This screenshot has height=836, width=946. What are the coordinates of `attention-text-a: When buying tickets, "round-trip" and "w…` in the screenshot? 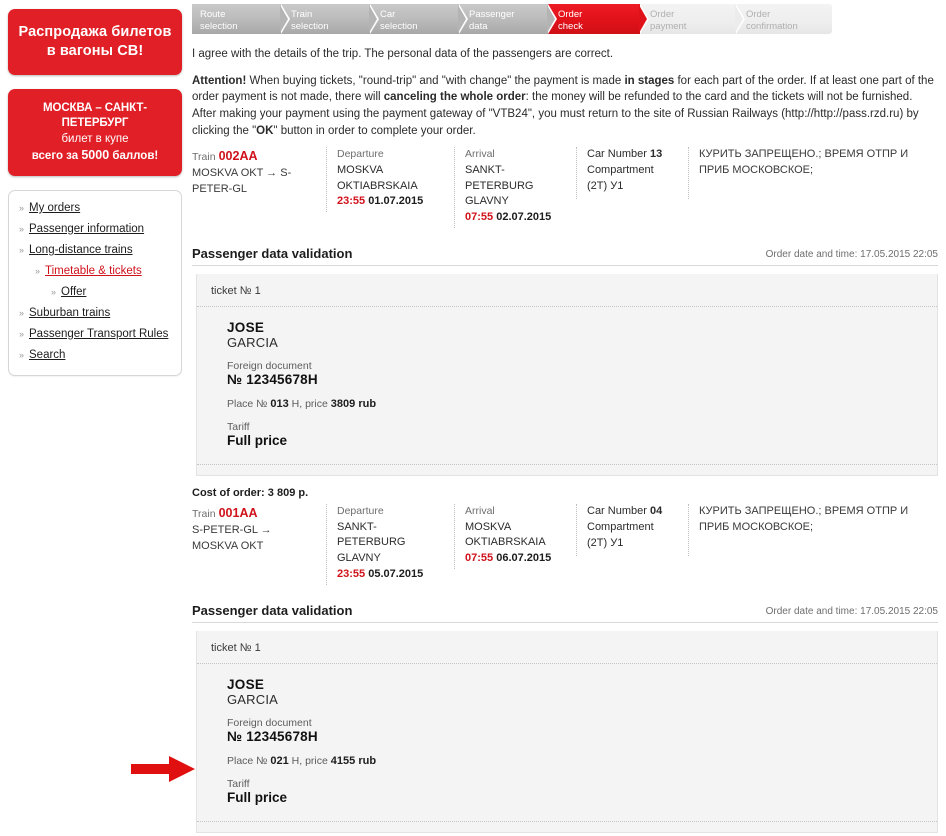 It's located at (435, 80).